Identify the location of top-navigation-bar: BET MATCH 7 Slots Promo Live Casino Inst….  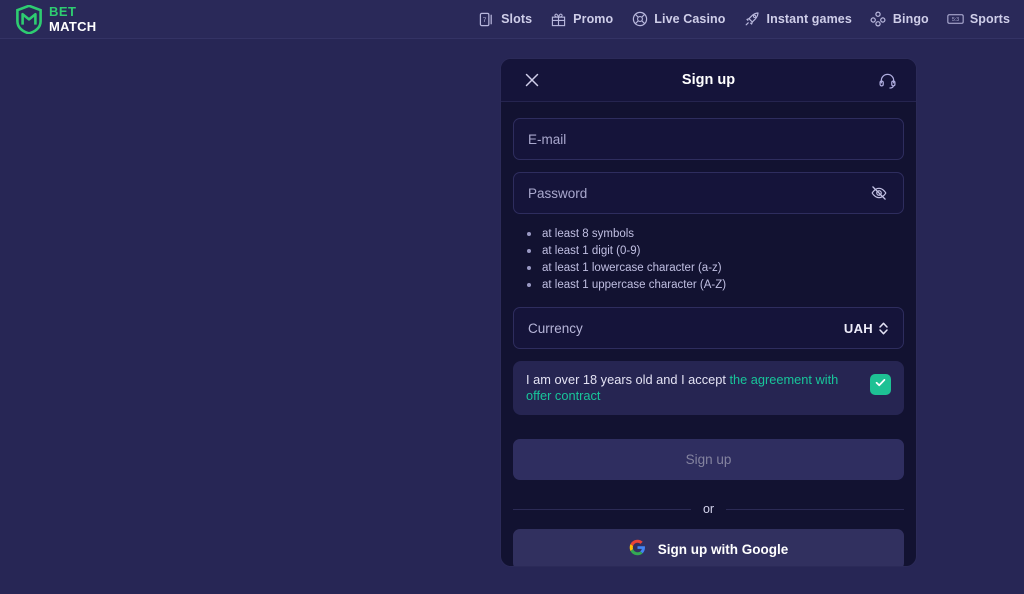
(512, 19).